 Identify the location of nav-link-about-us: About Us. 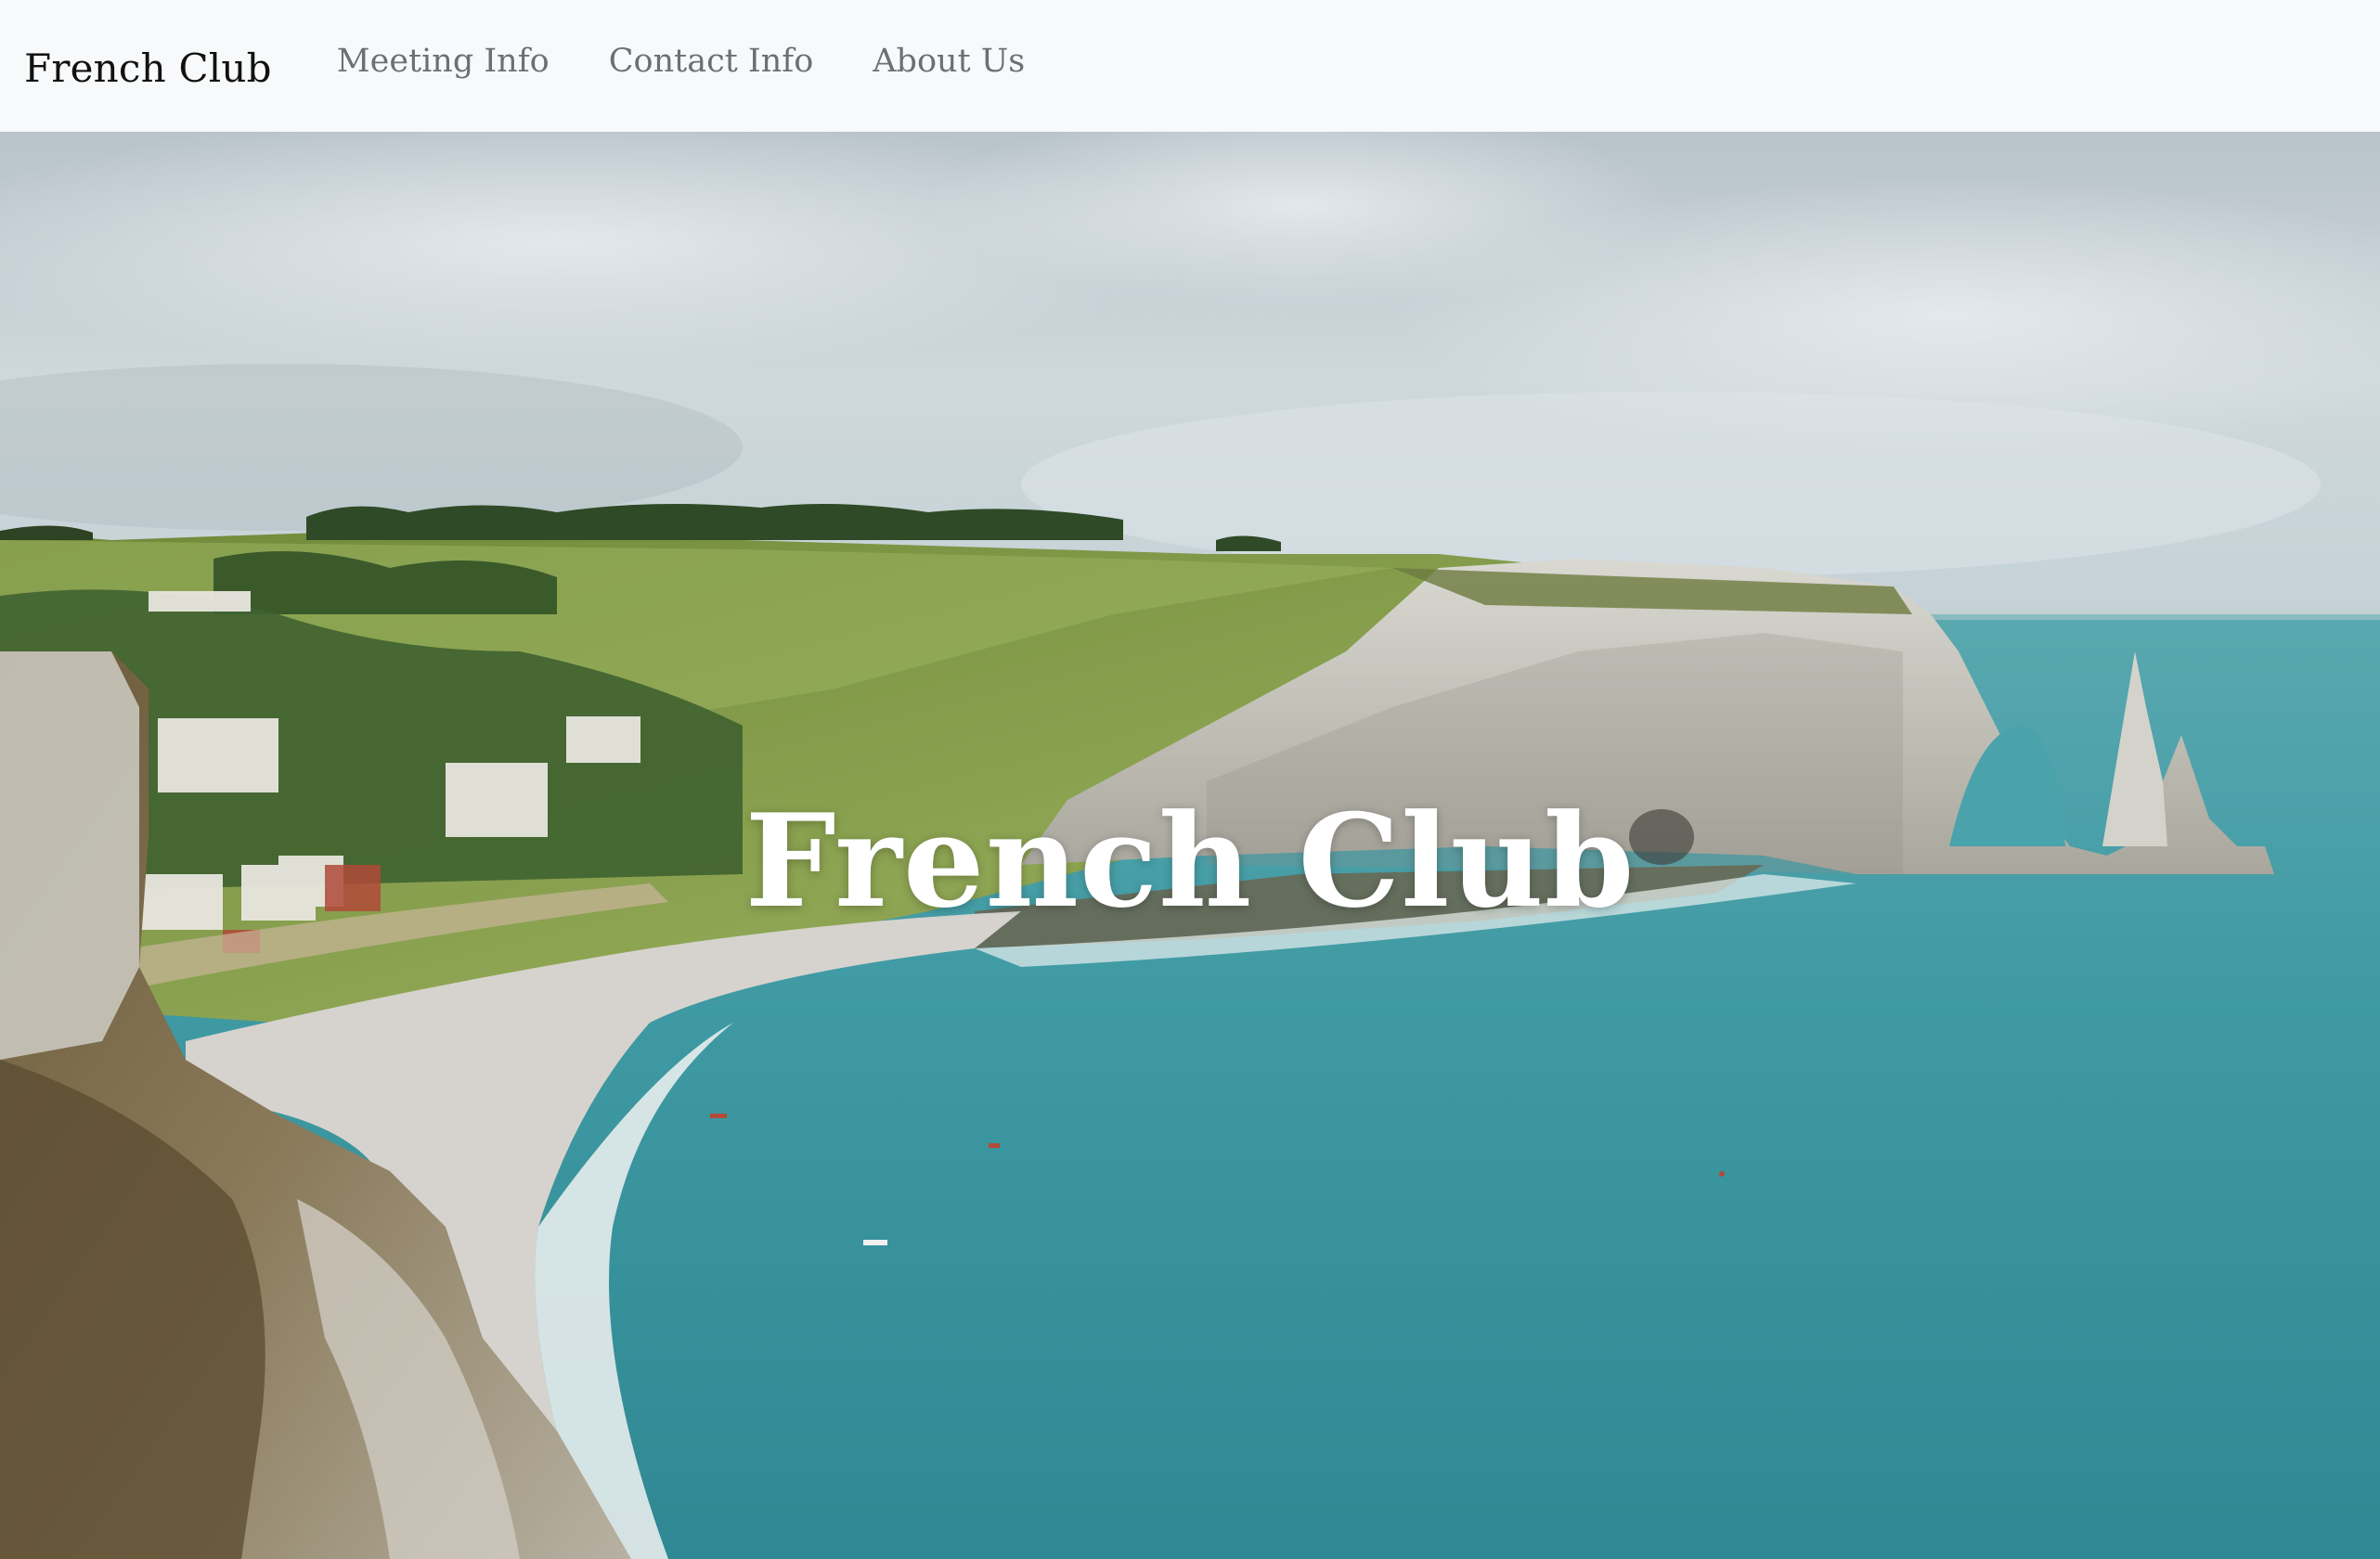
(949, 61).